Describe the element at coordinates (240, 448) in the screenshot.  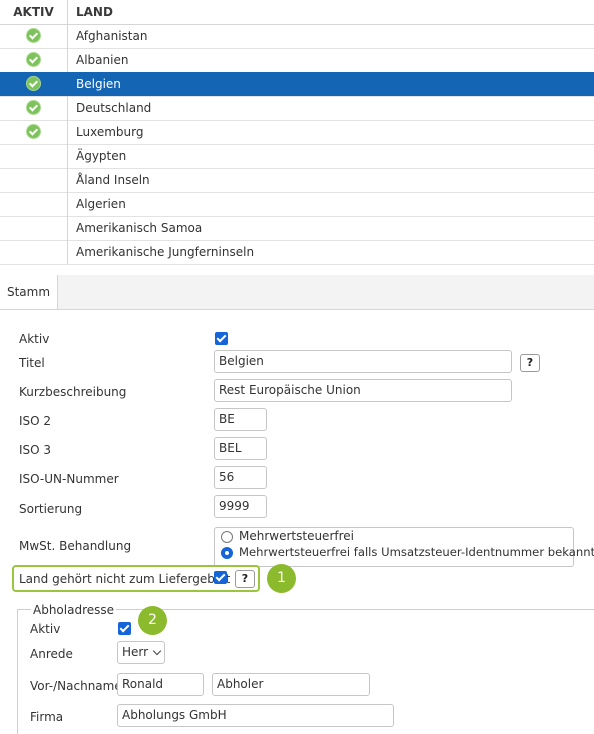
I see `iso3-input: BEL` at that location.